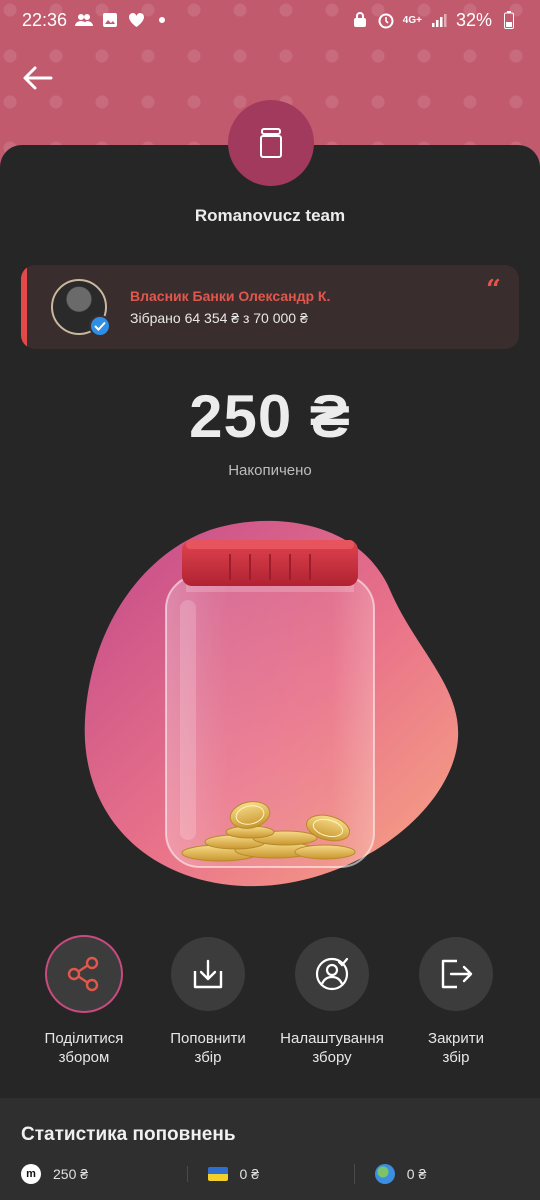 The image size is (540, 1200). Describe the element at coordinates (332, 1048) in the screenshot. I see `settings-action-label: Налаштування збору` at that location.